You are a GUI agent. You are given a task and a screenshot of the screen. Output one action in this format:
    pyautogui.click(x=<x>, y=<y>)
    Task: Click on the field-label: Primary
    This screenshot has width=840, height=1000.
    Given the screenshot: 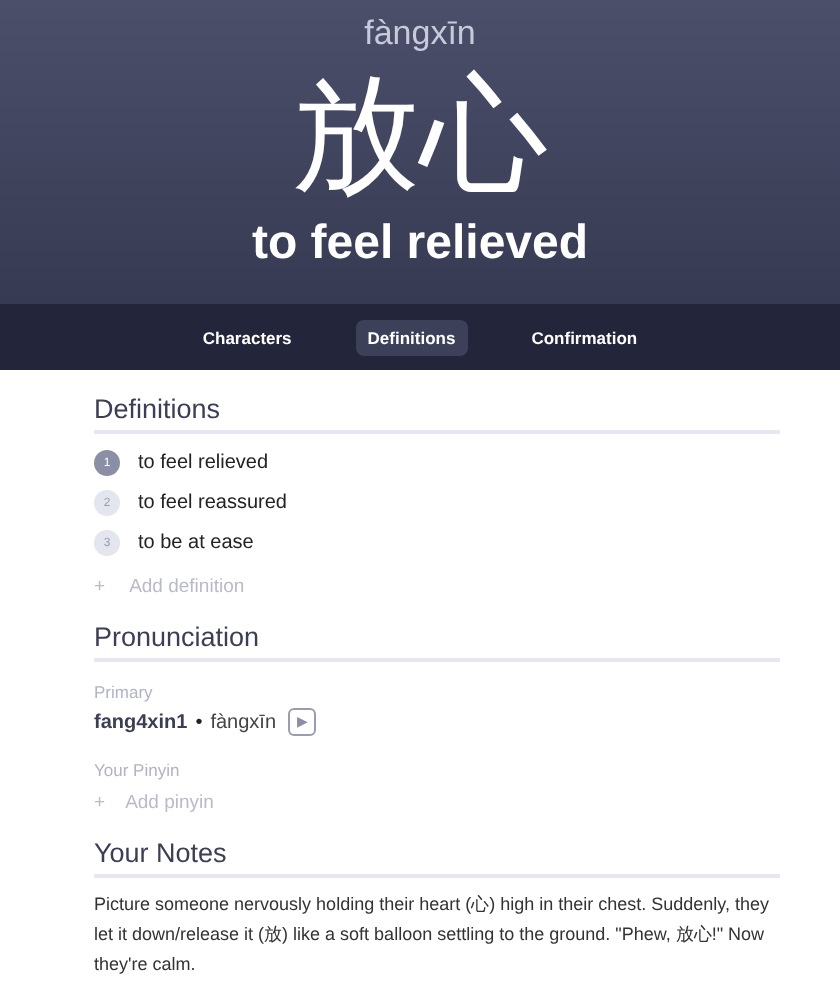 What is the action you would take?
    pyautogui.click(x=124, y=692)
    